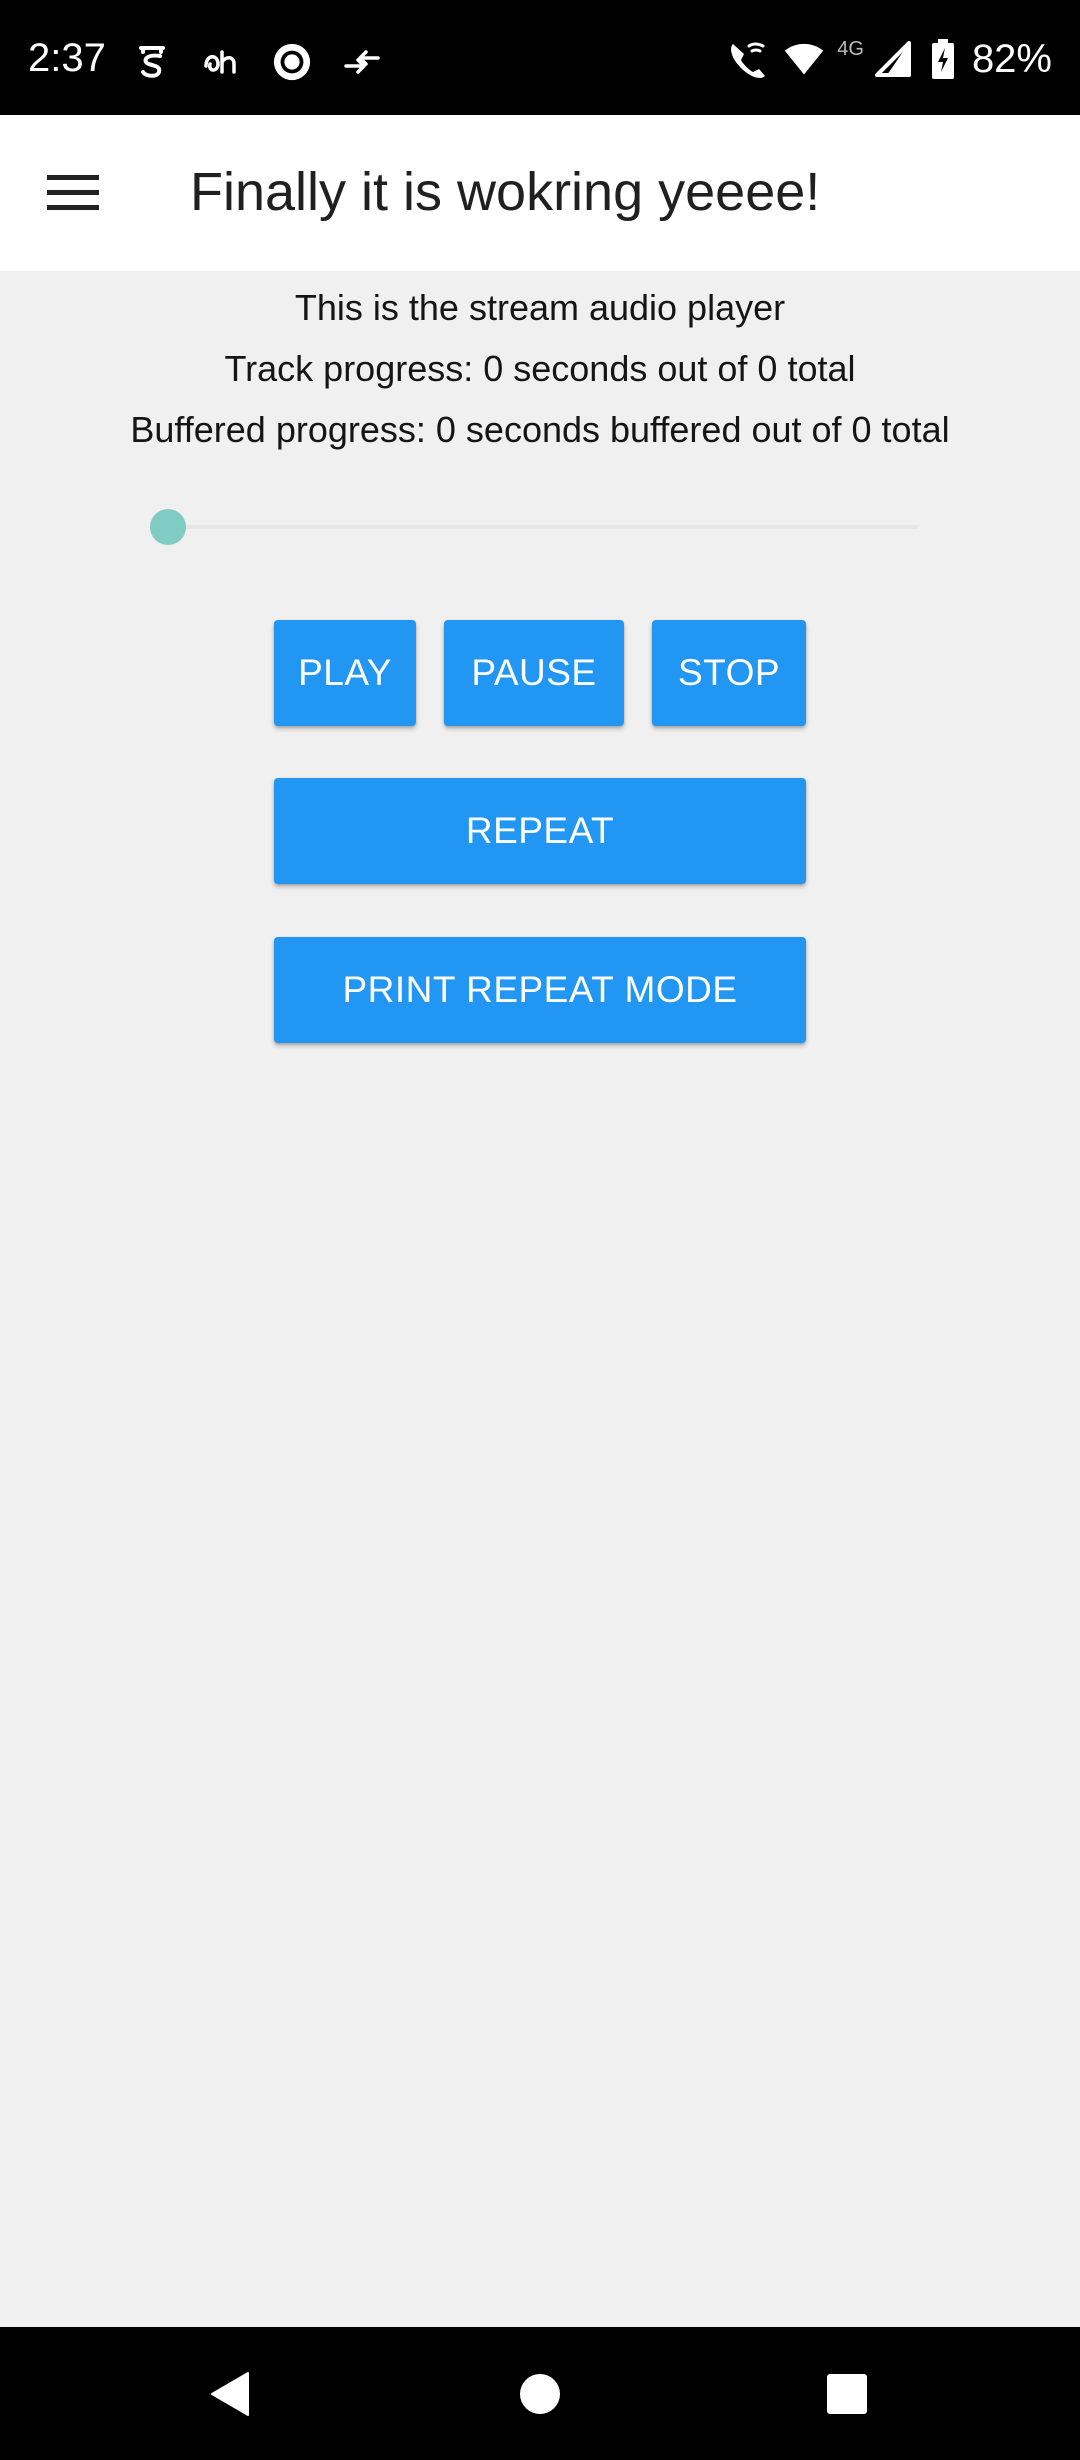 The width and height of the screenshot is (1080, 2460). Describe the element at coordinates (746, 59) in the screenshot. I see `wifi-calling-icon` at that location.